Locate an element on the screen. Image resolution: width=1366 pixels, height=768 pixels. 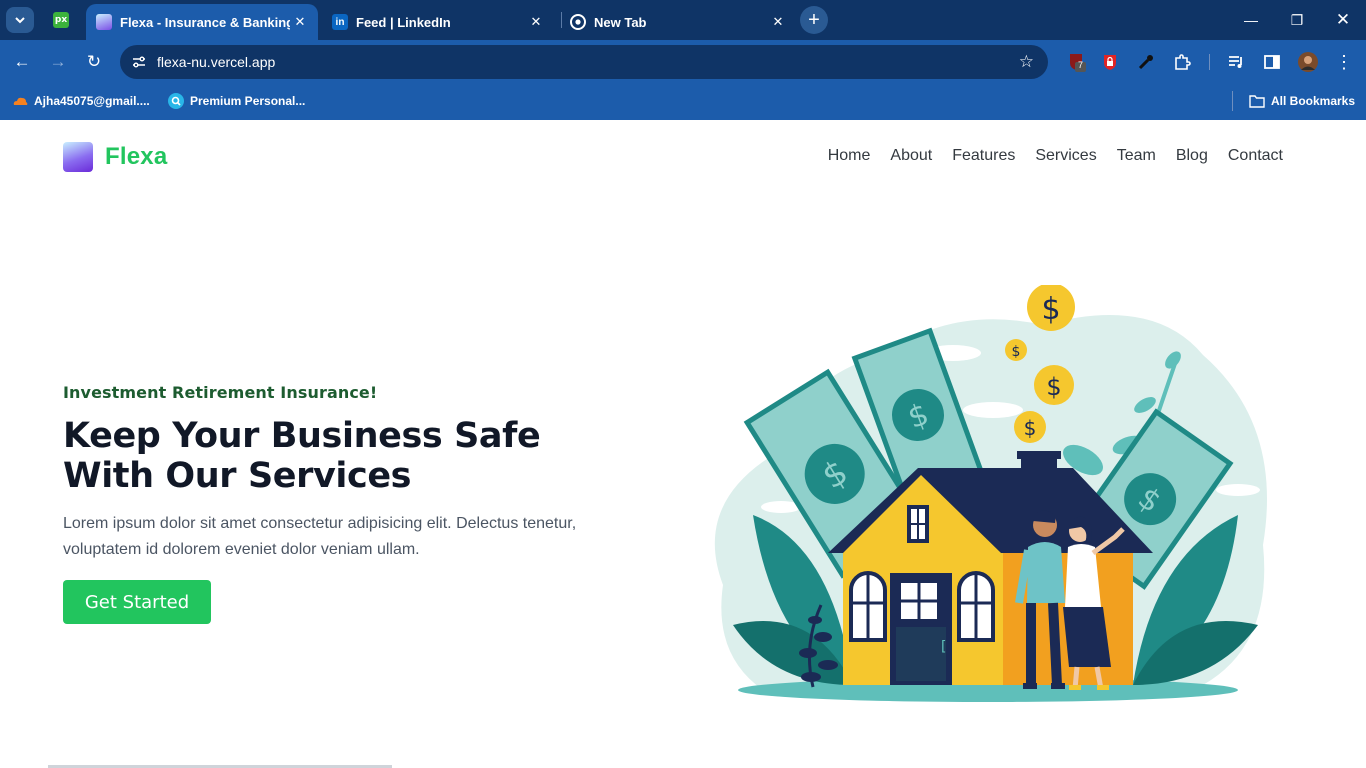
all-bookmarks-label: All Bookmarks is located at coordinates (1313, 101).